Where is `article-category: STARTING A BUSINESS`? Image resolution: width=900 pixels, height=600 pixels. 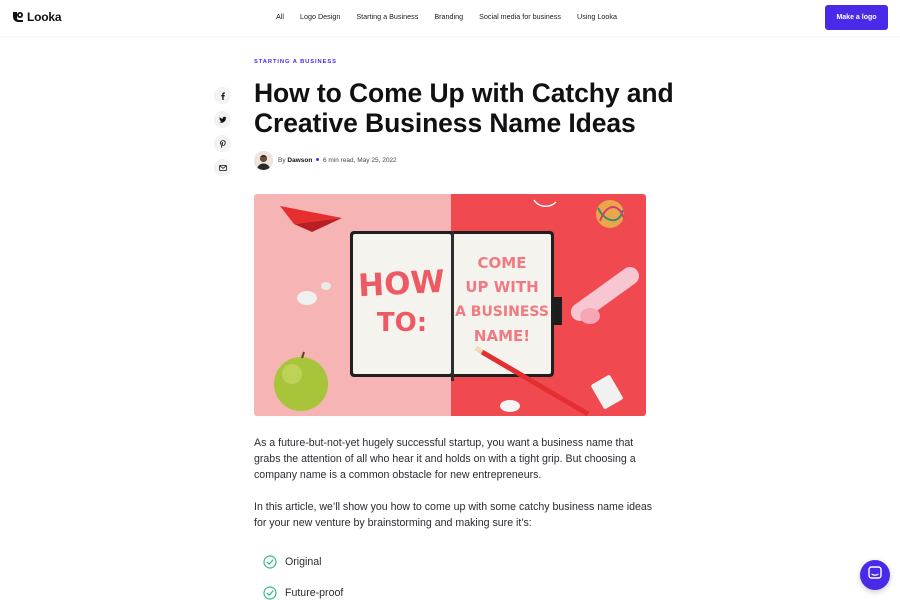
article-category: STARTING A BUSINESS is located at coordinates (295, 62).